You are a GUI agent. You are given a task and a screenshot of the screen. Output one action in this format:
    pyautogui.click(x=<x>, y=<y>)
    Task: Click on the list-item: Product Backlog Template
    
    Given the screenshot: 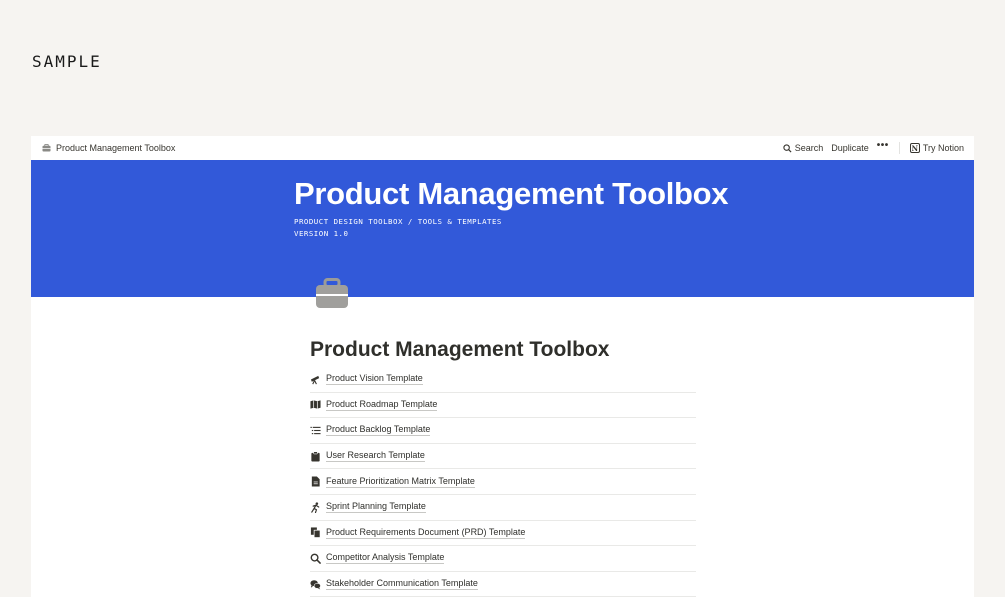 What is the action you would take?
    pyautogui.click(x=503, y=431)
    